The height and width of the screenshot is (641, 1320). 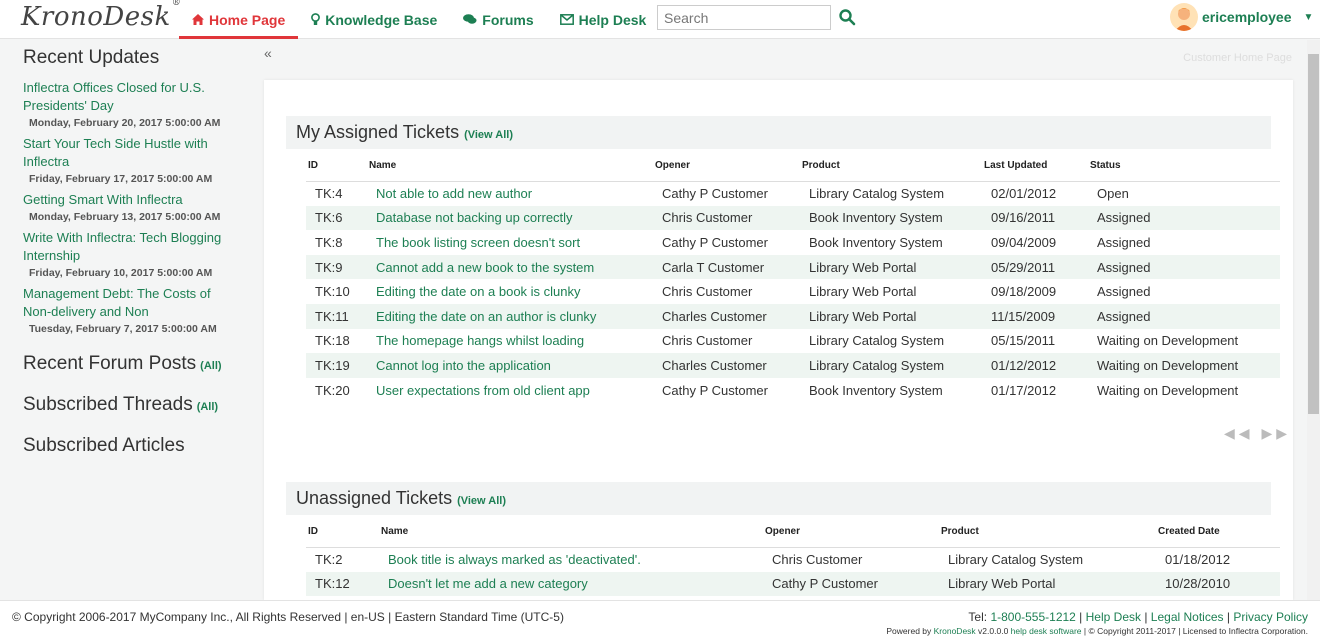 I want to click on ticket-name-link: Cannot log into the application, so click(x=510, y=365).